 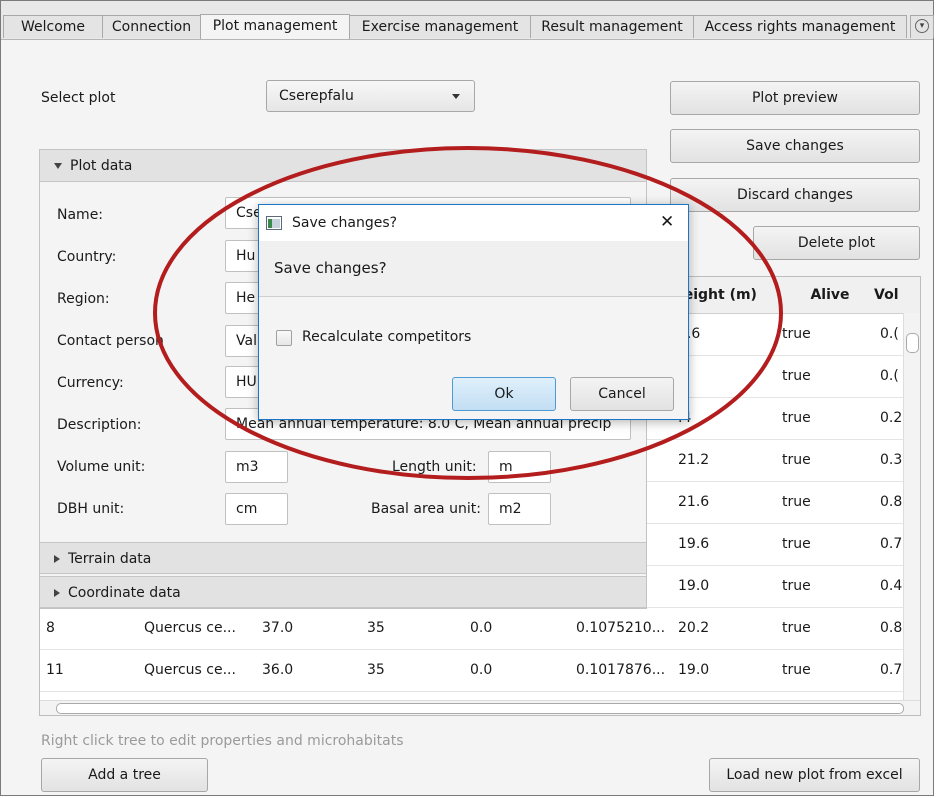 I want to click on length-unit-field: m, so click(x=519, y=467).